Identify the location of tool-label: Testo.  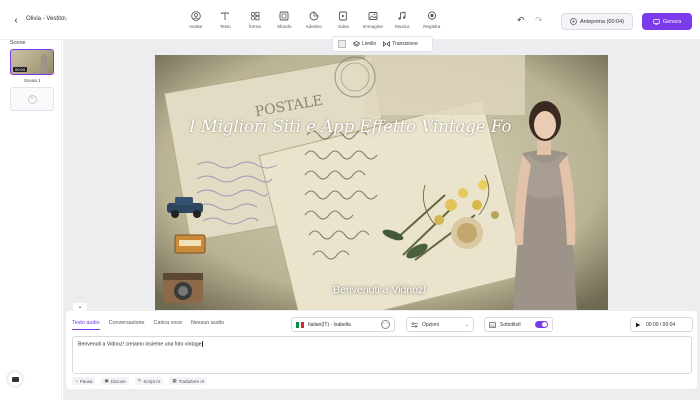
(225, 26).